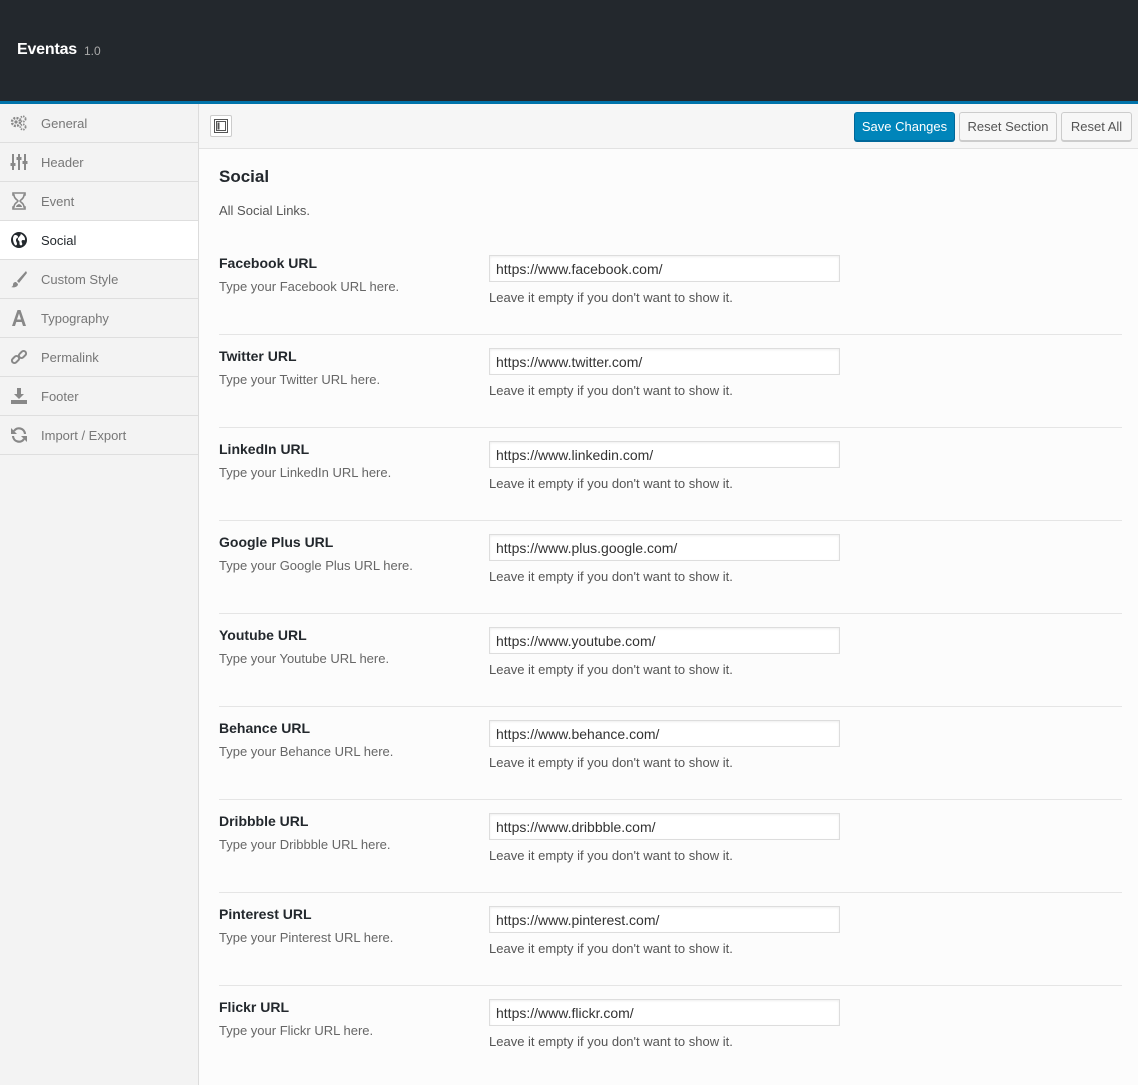 Image resolution: width=1138 pixels, height=1085 pixels. I want to click on field-subtitle: Type your Flickr URL here., so click(296, 1030).